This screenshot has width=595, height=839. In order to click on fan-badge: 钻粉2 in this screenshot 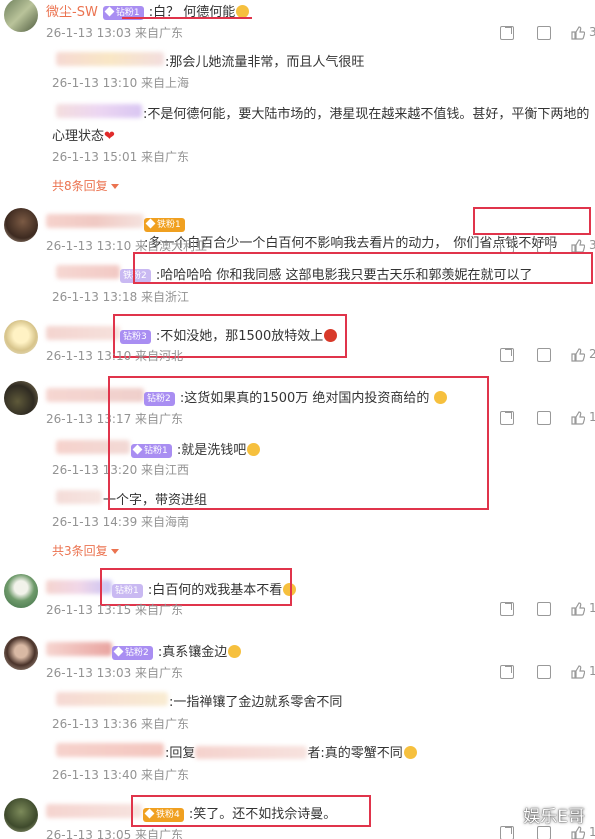, I will do `click(132, 653)`.